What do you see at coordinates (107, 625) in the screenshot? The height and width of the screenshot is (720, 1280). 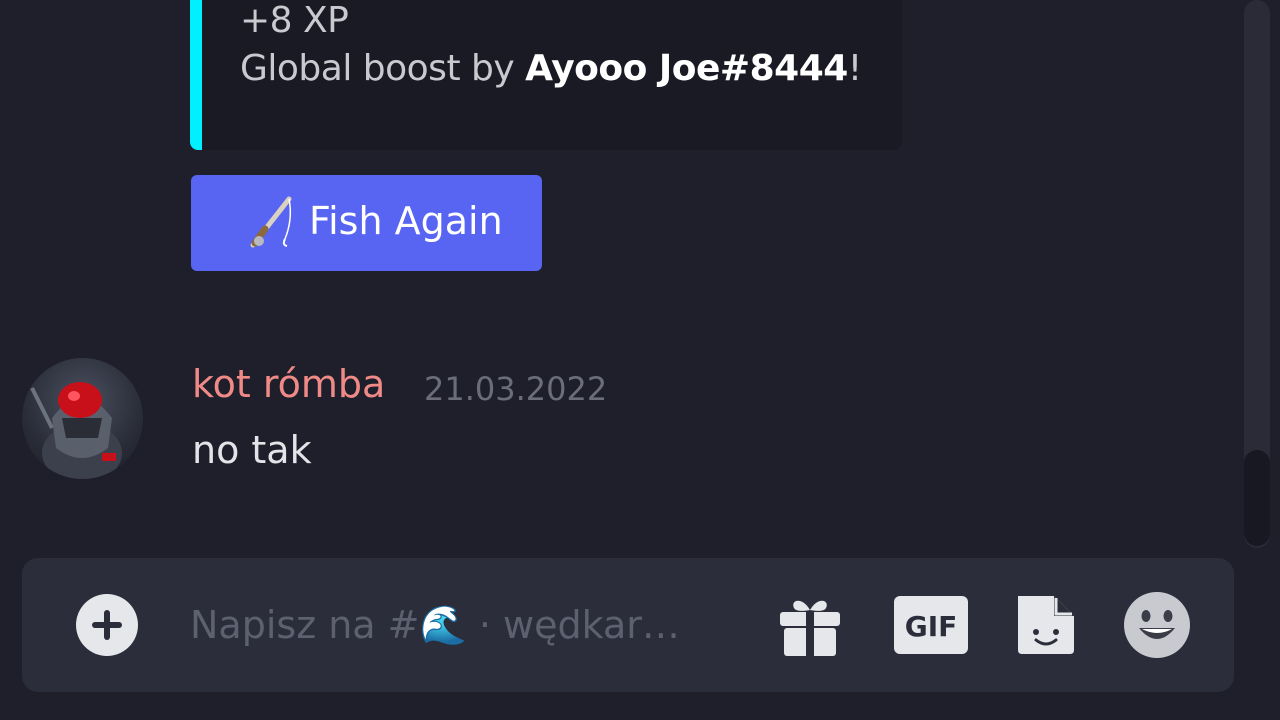 I see `plus-circle-icon` at bounding box center [107, 625].